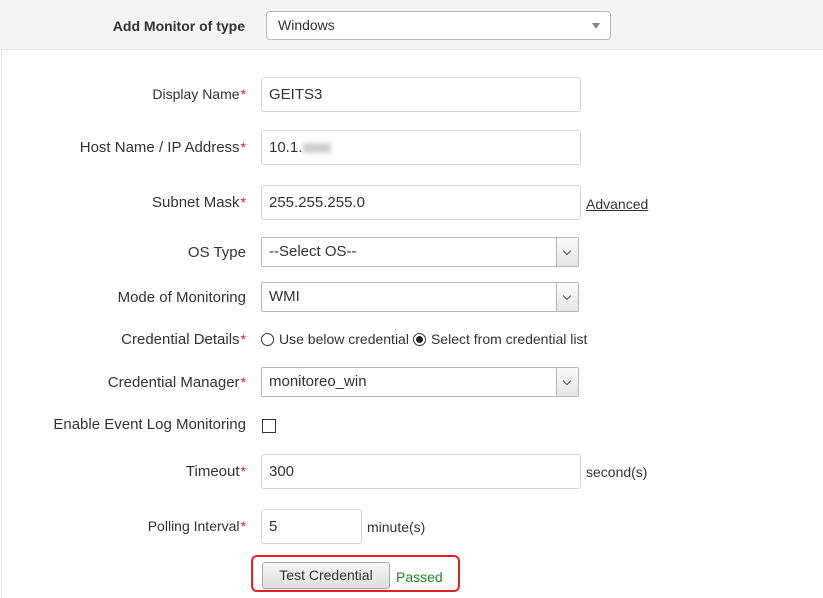 The height and width of the screenshot is (598, 823). I want to click on host-name-label-text: Host Name / IP Address, so click(159, 147).